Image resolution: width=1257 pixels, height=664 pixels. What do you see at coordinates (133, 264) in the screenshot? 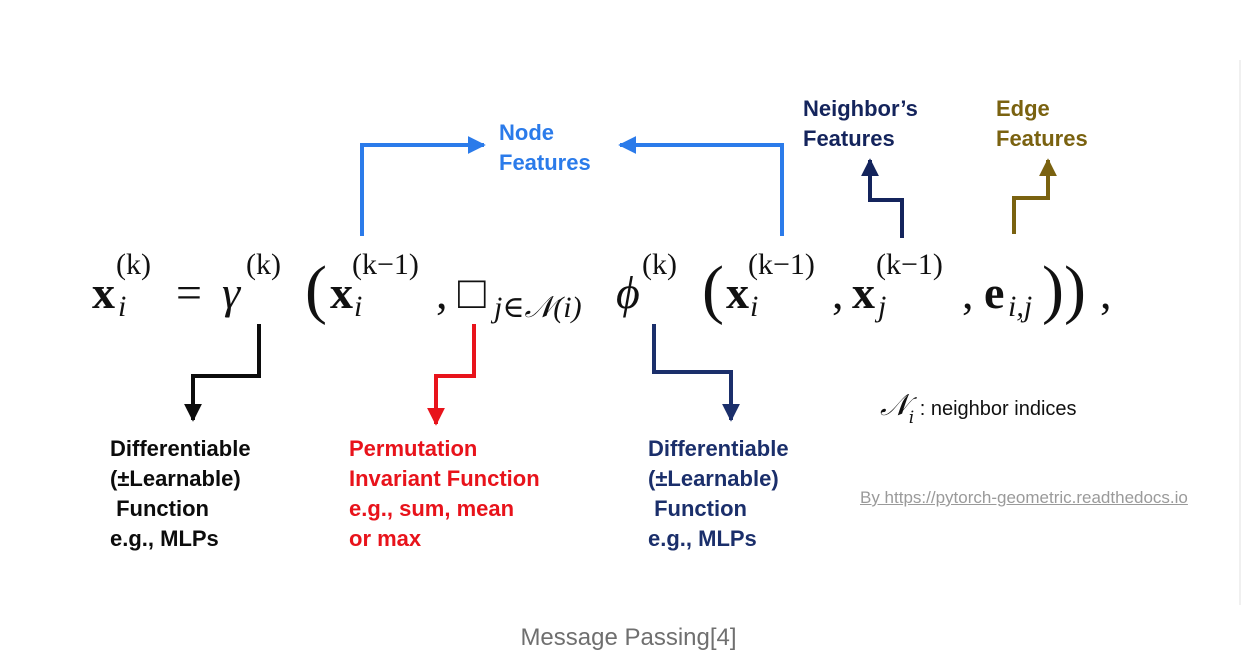
I see `eq-sup-k: (k)` at bounding box center [133, 264].